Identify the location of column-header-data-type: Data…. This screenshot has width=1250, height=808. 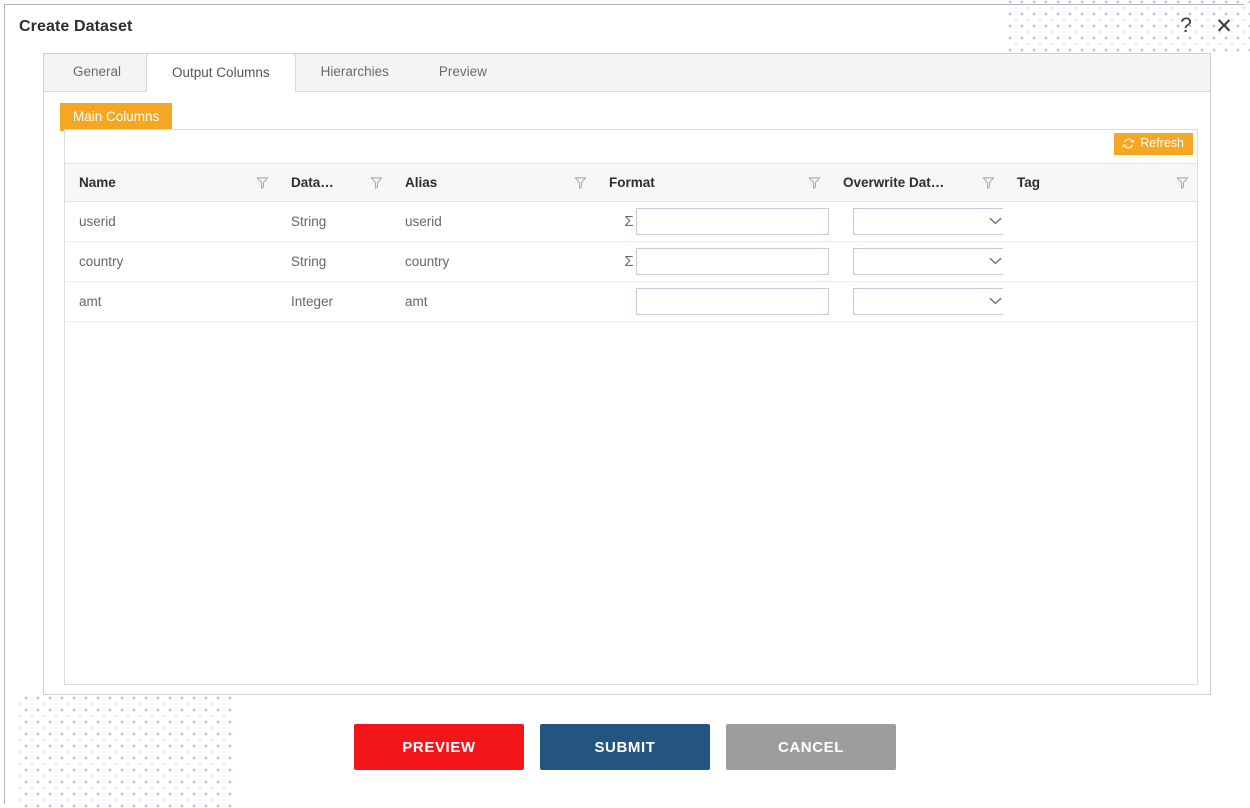
(334, 183).